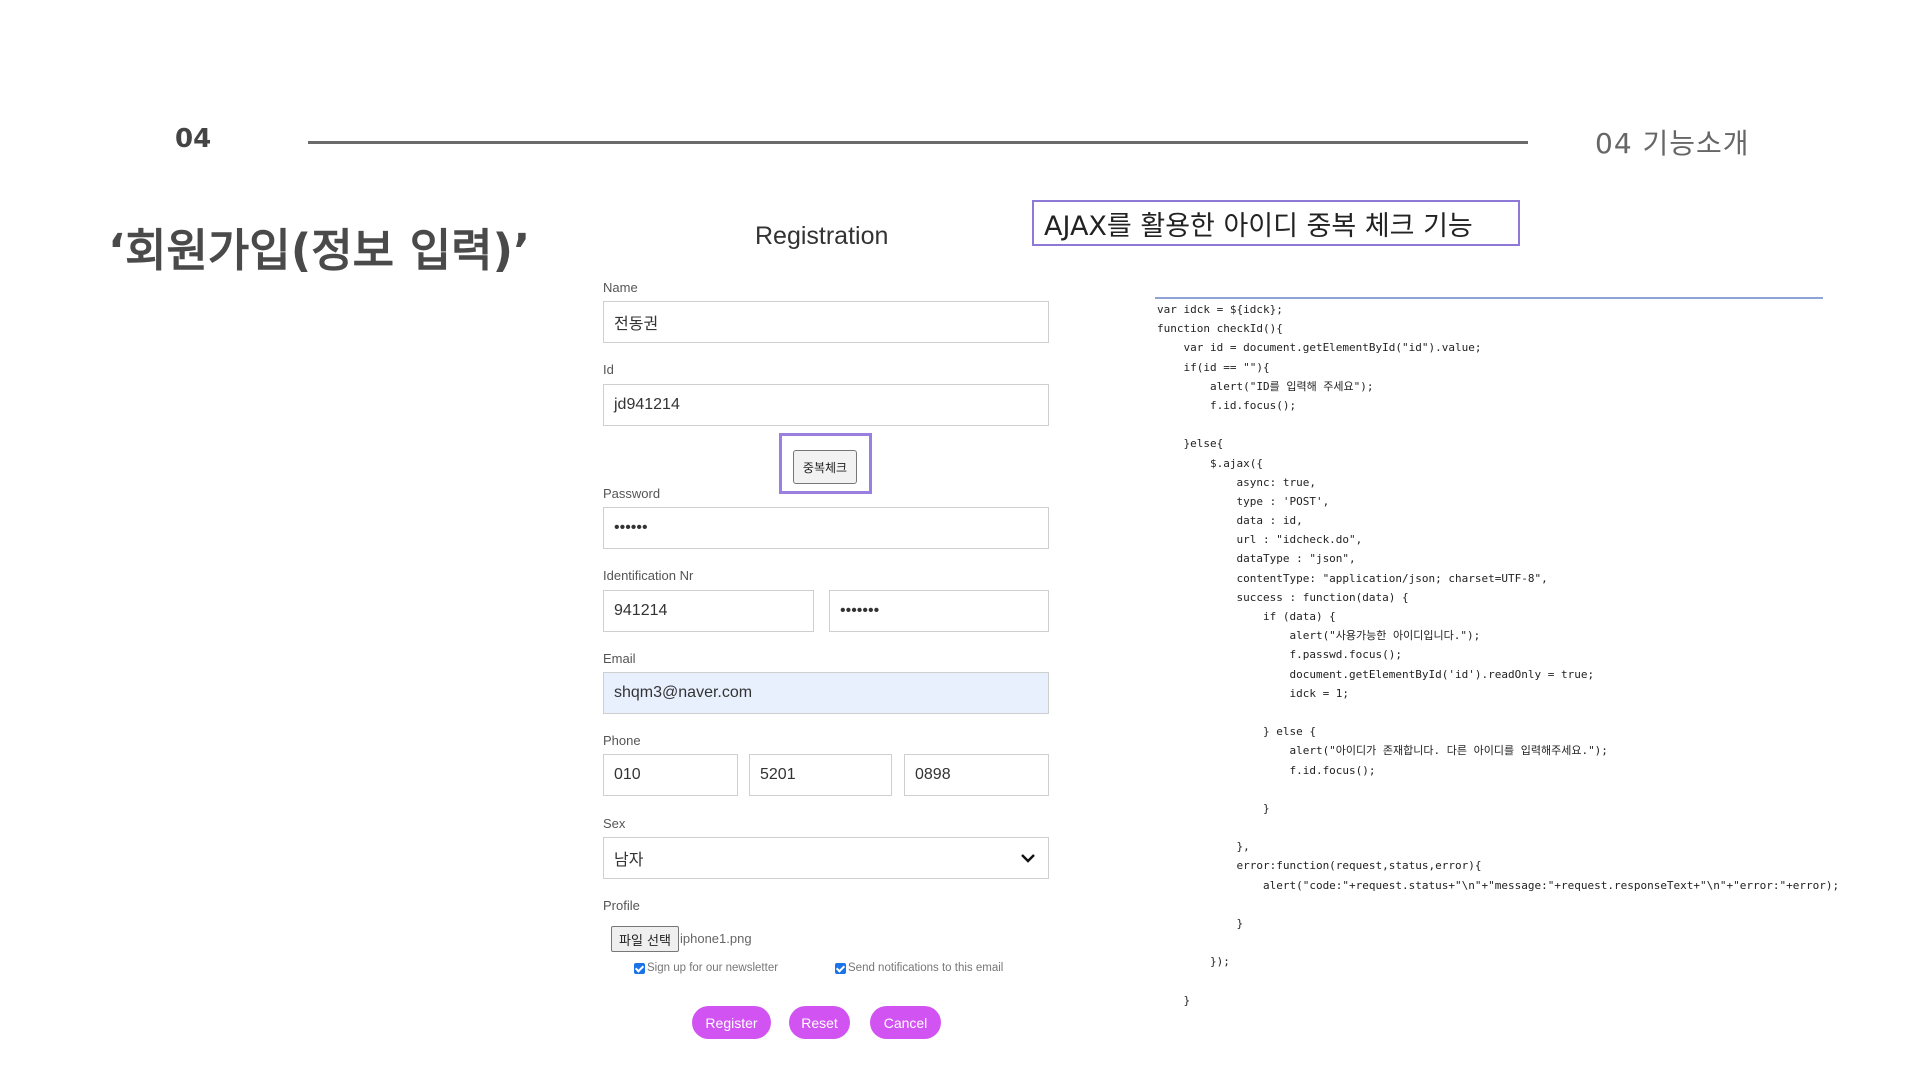 The width and height of the screenshot is (1920, 1080). I want to click on notify-option: Send notifications to this email, so click(919, 968).